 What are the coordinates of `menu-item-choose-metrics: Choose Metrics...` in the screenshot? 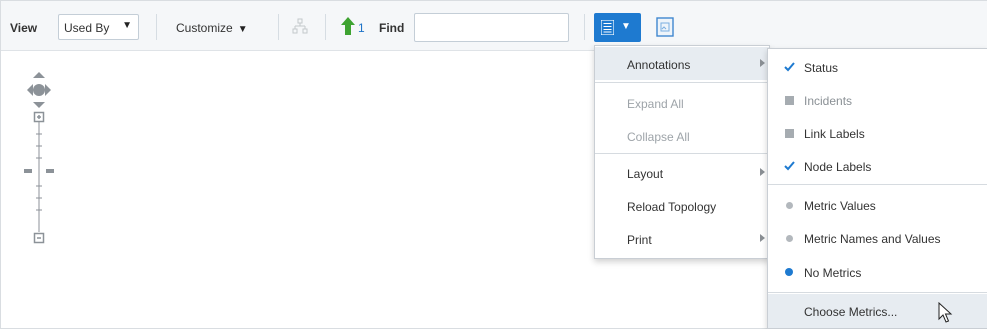 It's located at (877, 311).